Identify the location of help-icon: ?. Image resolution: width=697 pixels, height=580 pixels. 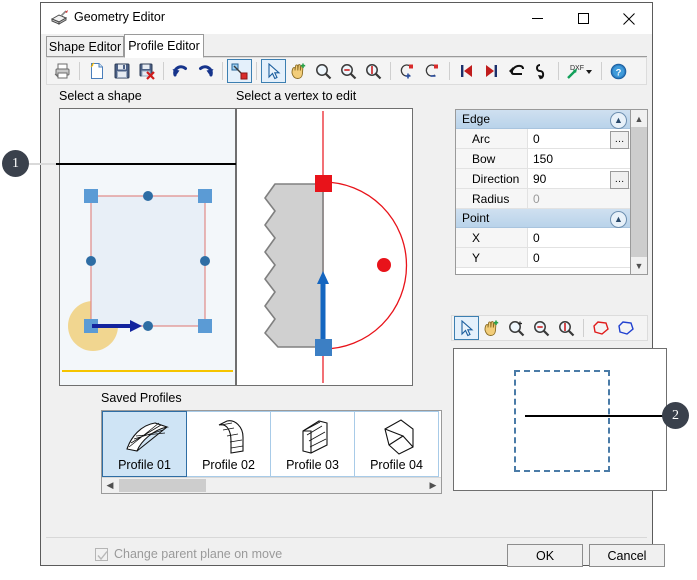
(618, 71).